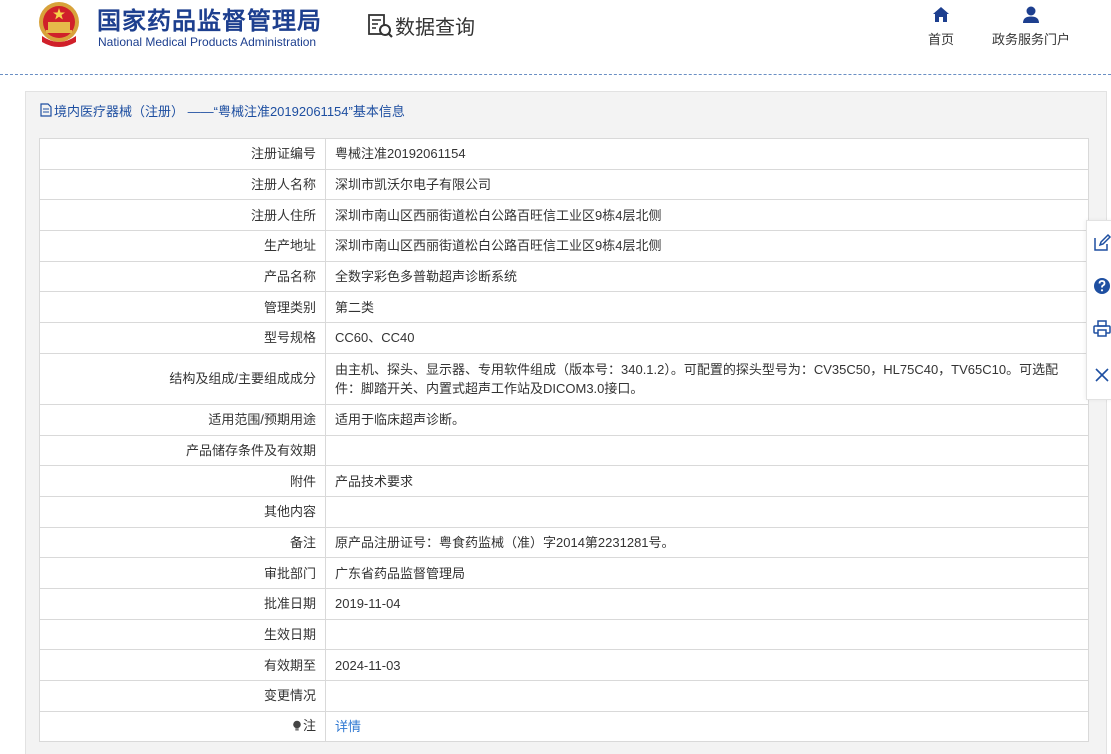 This screenshot has height=754, width=1111. I want to click on table-row: 适用范围/预期用途 适用于临床超声诊断。, so click(564, 419).